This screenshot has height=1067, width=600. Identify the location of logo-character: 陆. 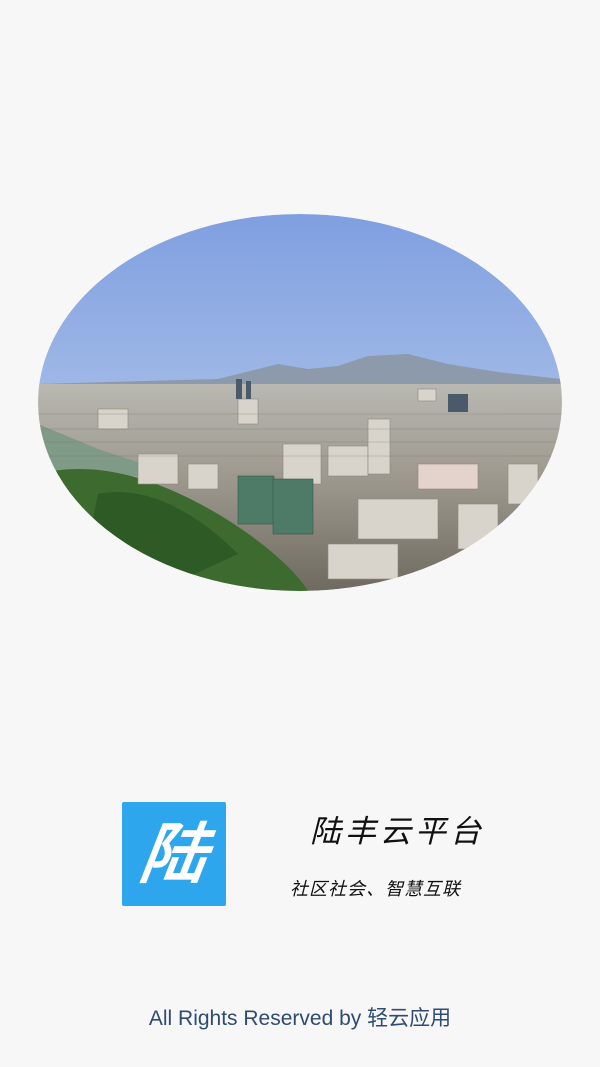
(174, 854).